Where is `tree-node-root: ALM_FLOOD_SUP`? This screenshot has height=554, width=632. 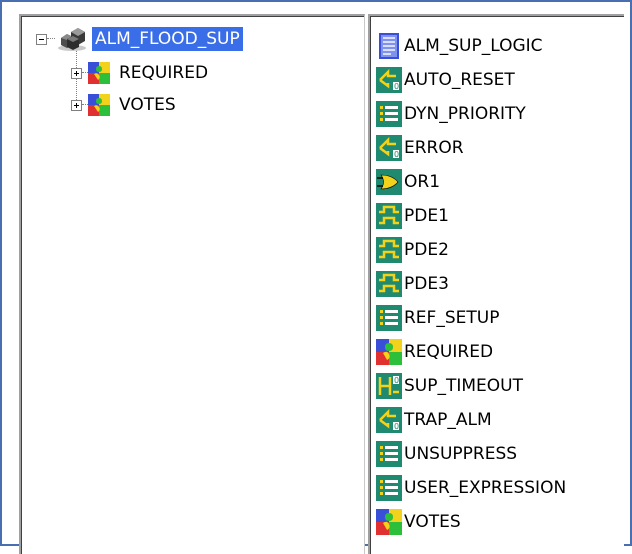 tree-node-root: ALM_FLOOD_SUP is located at coordinates (140, 39).